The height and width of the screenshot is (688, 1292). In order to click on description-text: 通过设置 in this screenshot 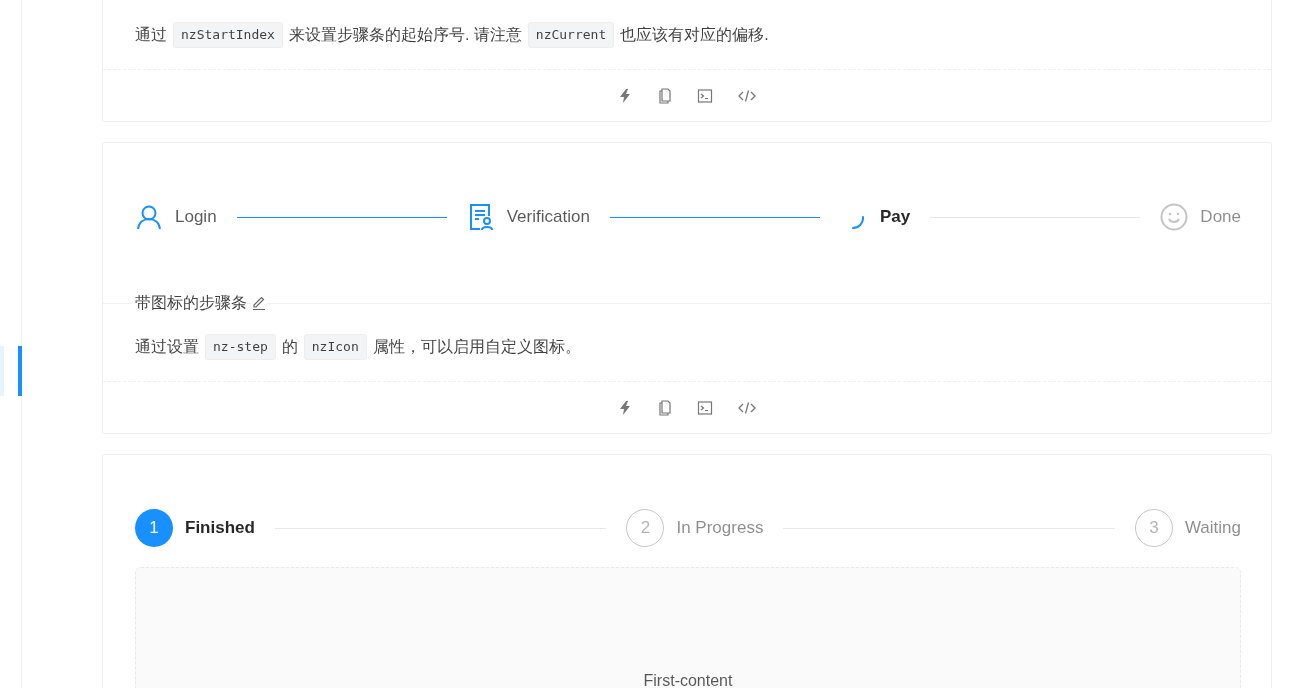, I will do `click(167, 347)`.